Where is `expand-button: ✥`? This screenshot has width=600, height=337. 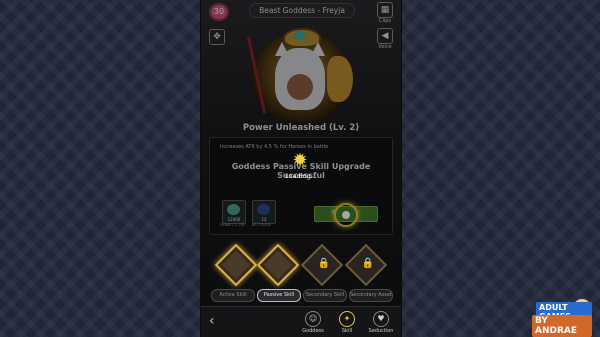 expand-button: ✥ is located at coordinates (217, 37).